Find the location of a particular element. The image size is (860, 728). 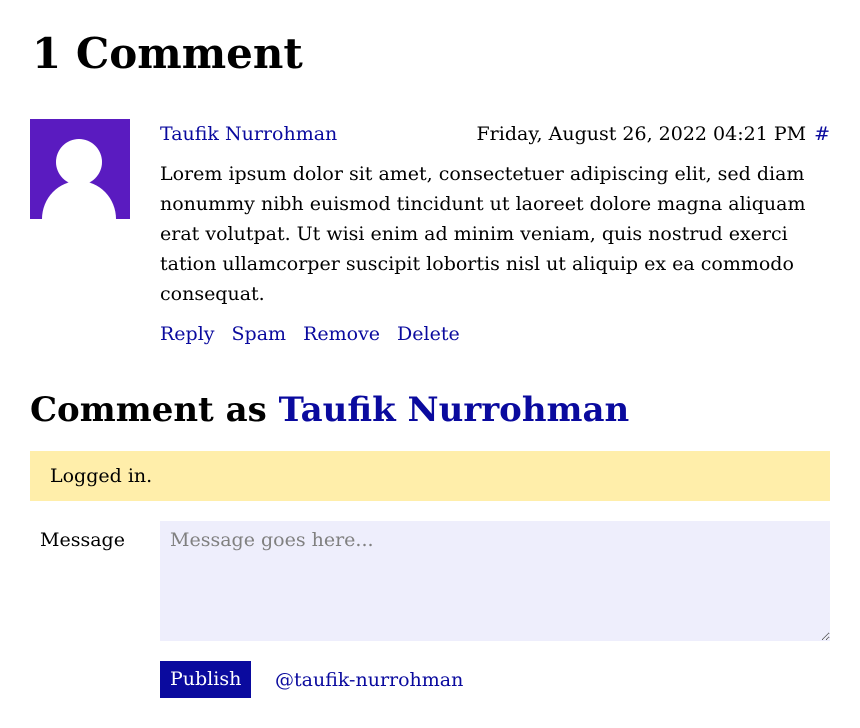

user-silhouette-icon is located at coordinates (79, 179).